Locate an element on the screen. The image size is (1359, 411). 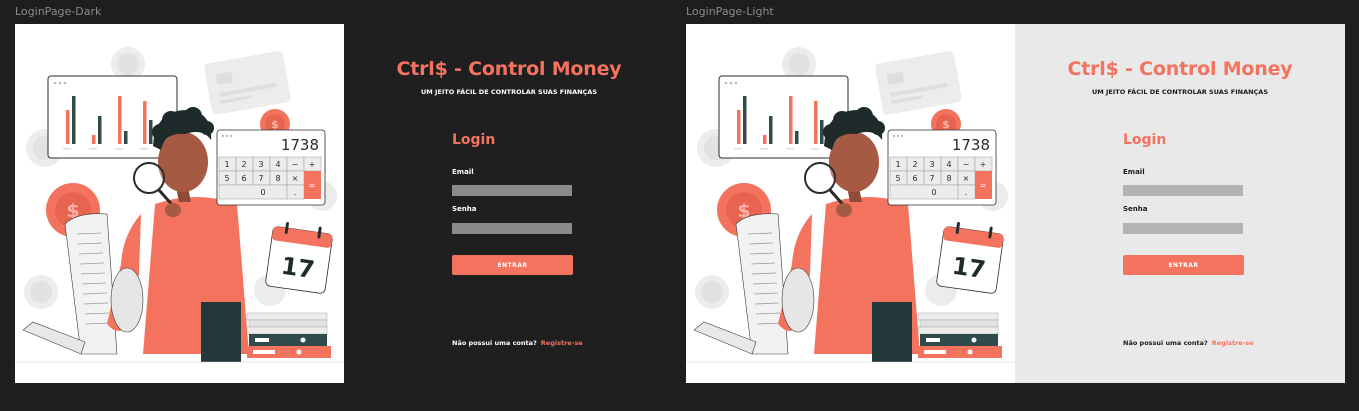
frame-label-light: LoginPage-Light is located at coordinates (730, 11).